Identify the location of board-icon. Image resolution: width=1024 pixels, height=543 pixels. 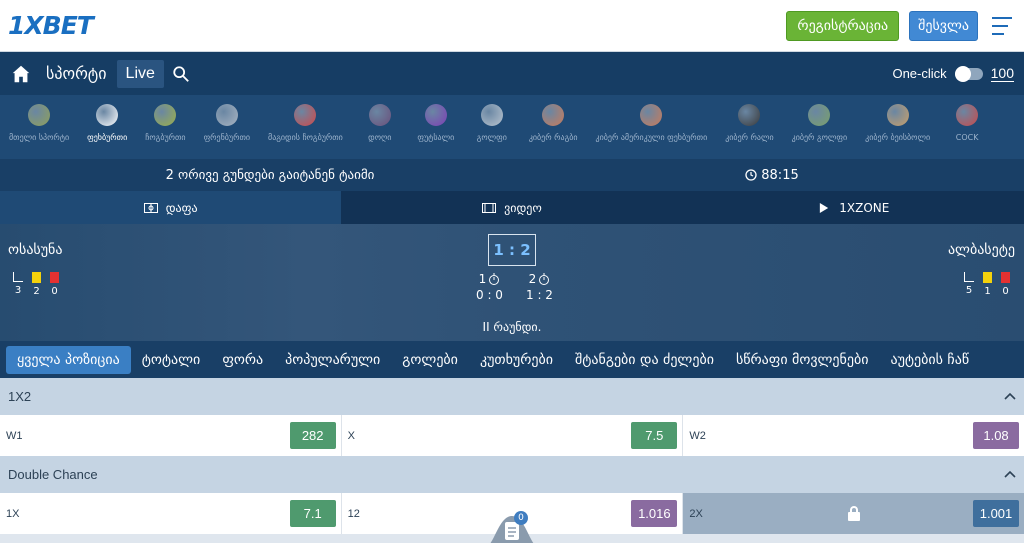
(150, 207).